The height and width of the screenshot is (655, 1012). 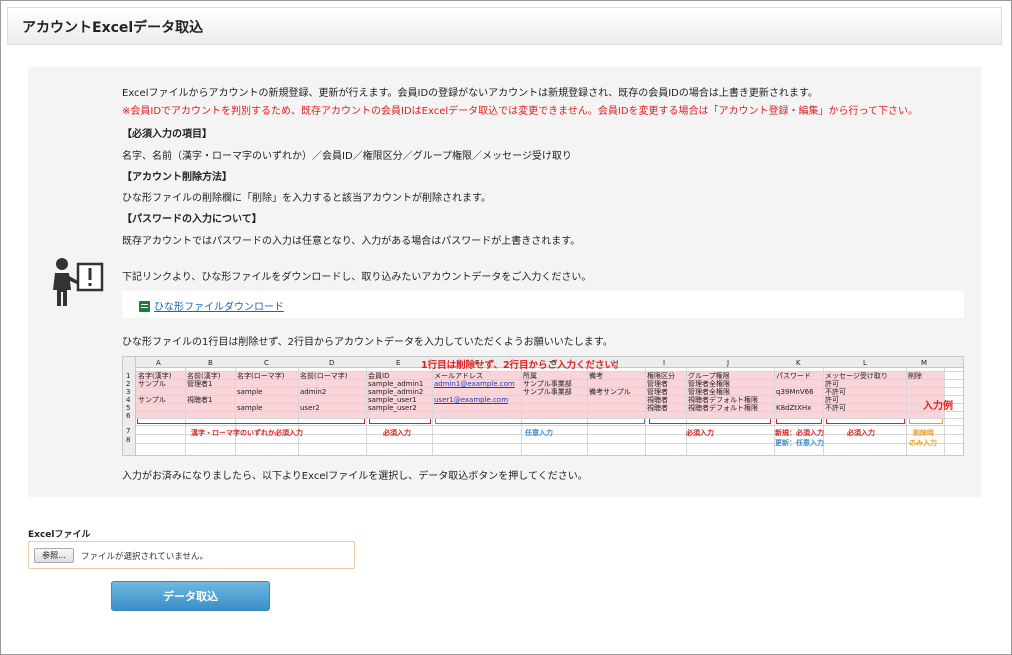 I want to click on sheet-cell: admin2, so click(x=313, y=392).